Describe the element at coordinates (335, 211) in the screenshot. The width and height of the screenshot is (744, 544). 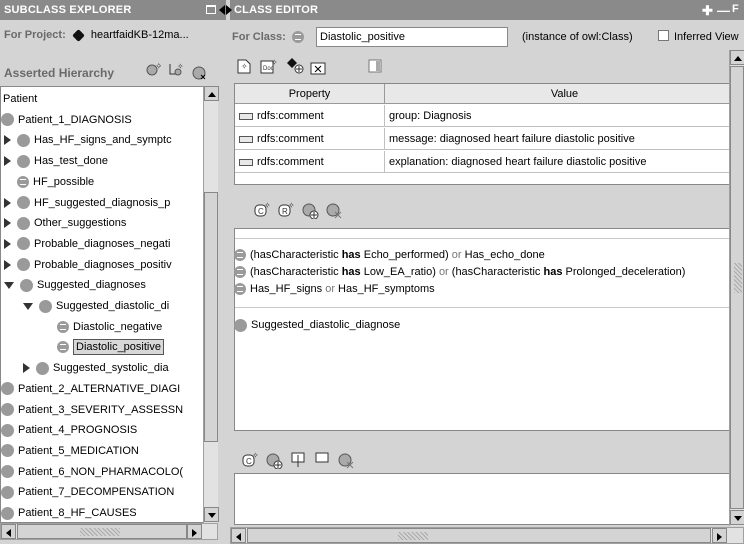
I see `remove-class-icon` at that location.